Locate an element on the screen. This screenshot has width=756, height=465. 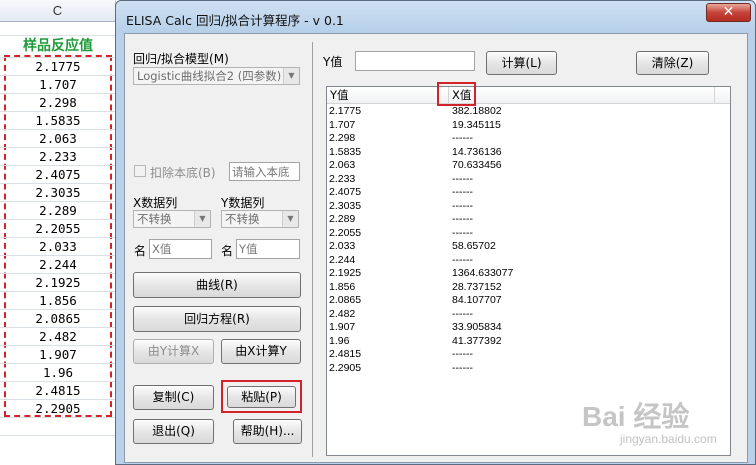
sheet-cell: 2.289 is located at coordinates (58, 211).